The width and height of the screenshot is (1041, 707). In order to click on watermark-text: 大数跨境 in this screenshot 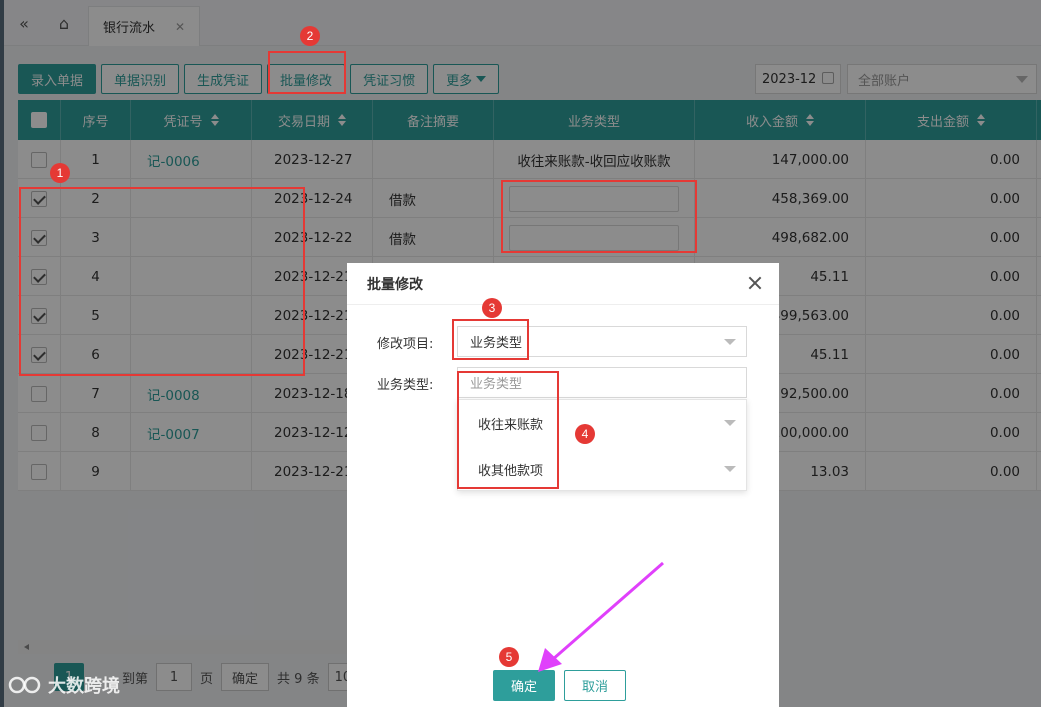, I will do `click(84, 686)`.